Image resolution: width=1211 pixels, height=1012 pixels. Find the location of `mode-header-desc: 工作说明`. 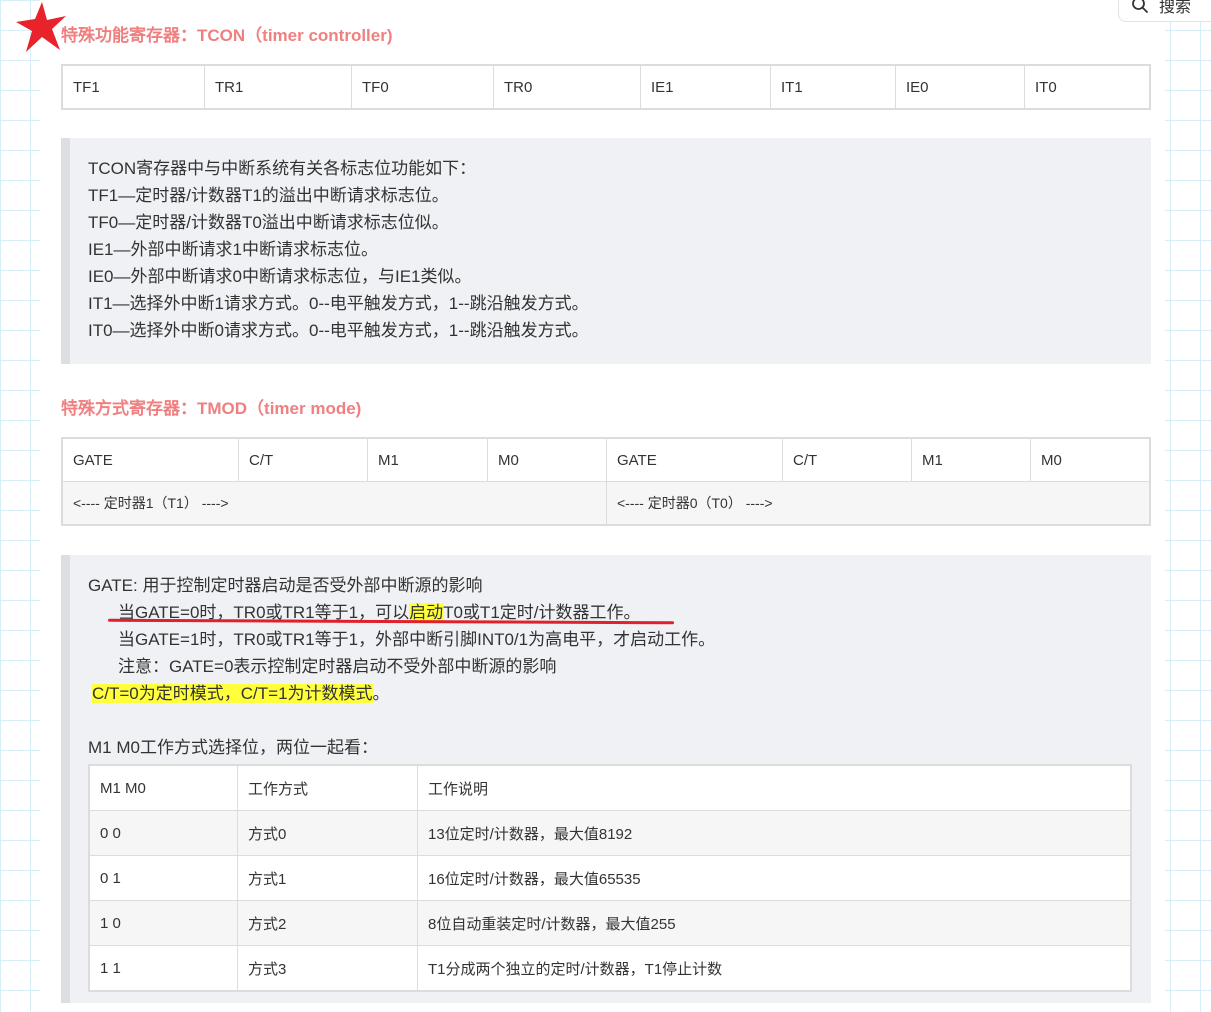

mode-header-desc: 工作说明 is located at coordinates (774, 787).